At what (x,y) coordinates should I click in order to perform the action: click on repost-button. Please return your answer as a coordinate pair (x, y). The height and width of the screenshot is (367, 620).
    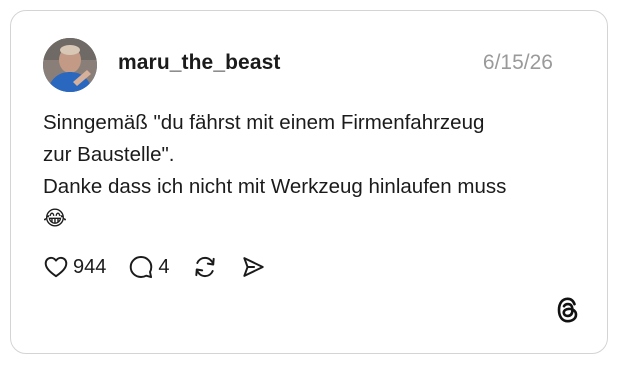
    Looking at the image, I should click on (205, 267).